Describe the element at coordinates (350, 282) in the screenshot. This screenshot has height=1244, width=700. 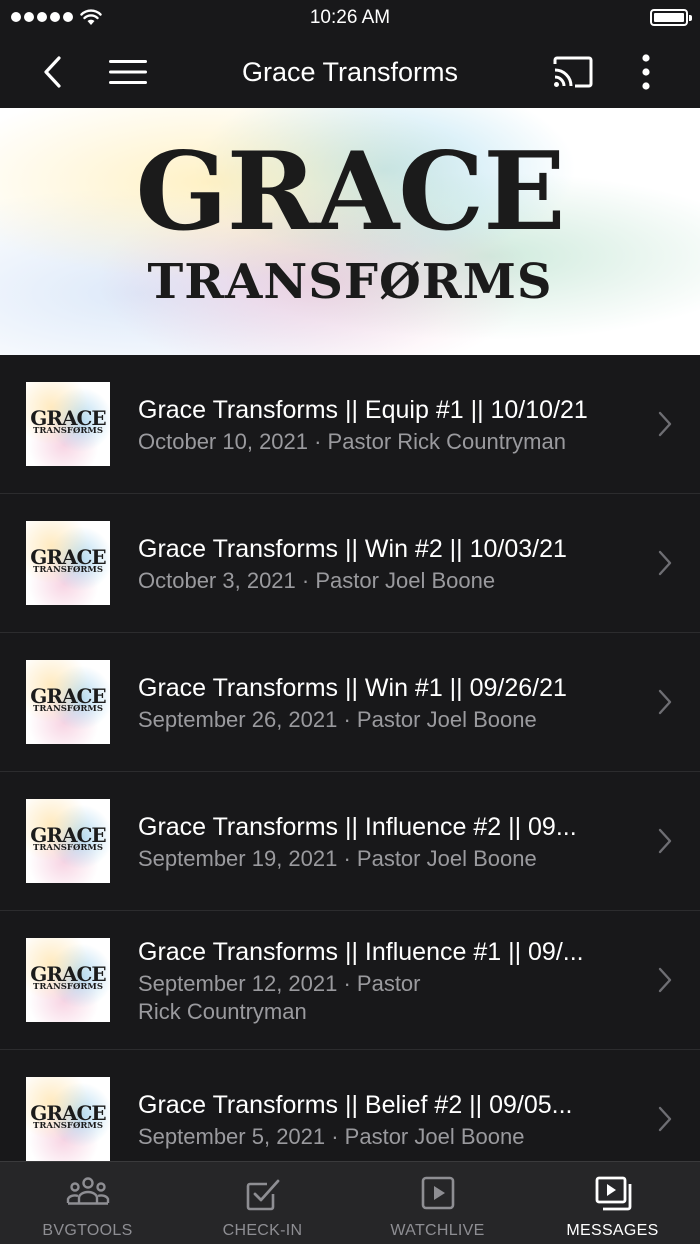
I see `banner-title-transforms: TRANSFØRMS` at that location.